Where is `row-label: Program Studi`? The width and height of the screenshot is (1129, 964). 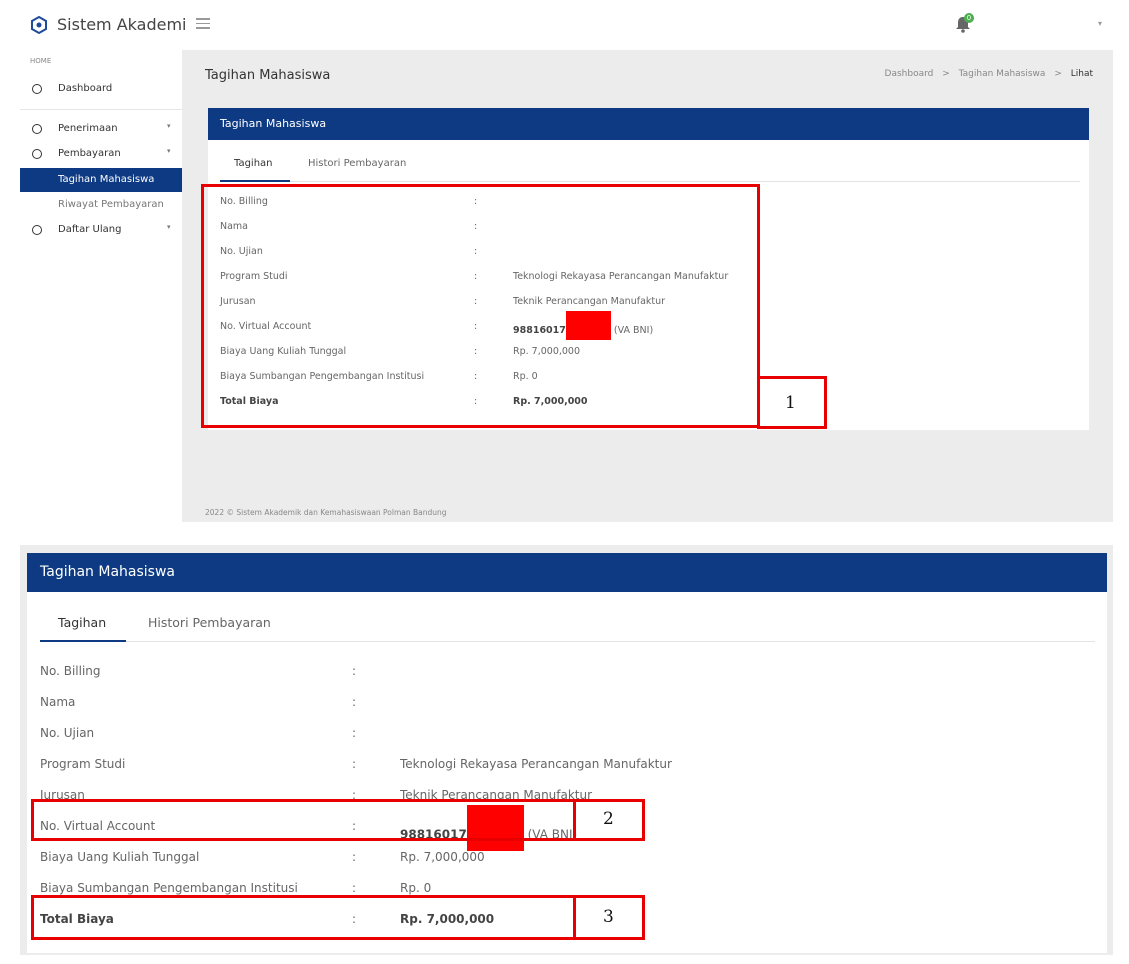
row-label: Program Studi is located at coordinates (83, 764).